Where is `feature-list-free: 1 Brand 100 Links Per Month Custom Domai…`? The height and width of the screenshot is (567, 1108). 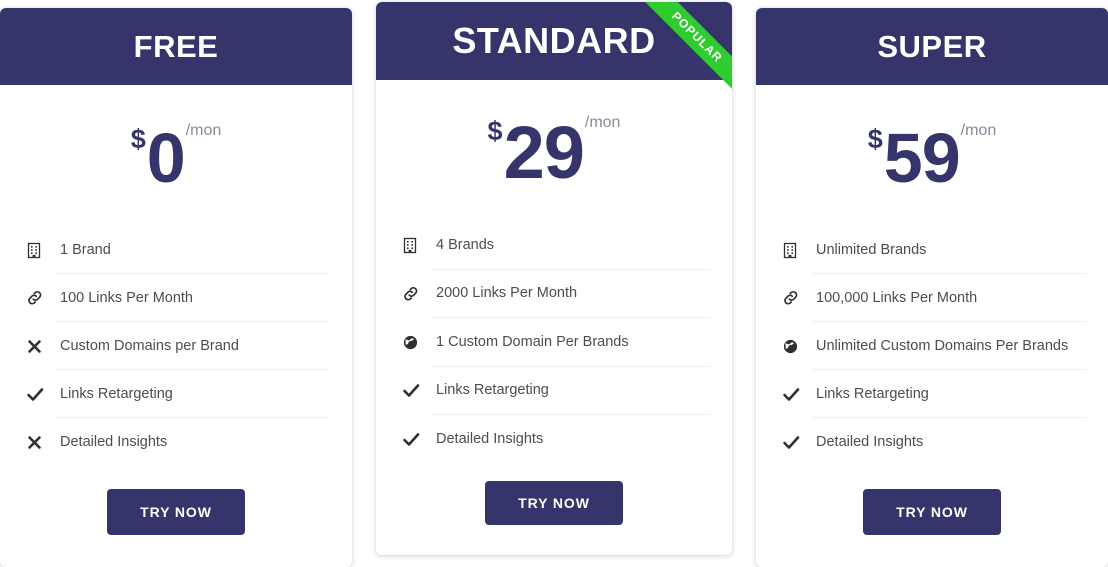 feature-list-free: 1 Brand 100 Links Per Month Custom Domai… is located at coordinates (176, 346).